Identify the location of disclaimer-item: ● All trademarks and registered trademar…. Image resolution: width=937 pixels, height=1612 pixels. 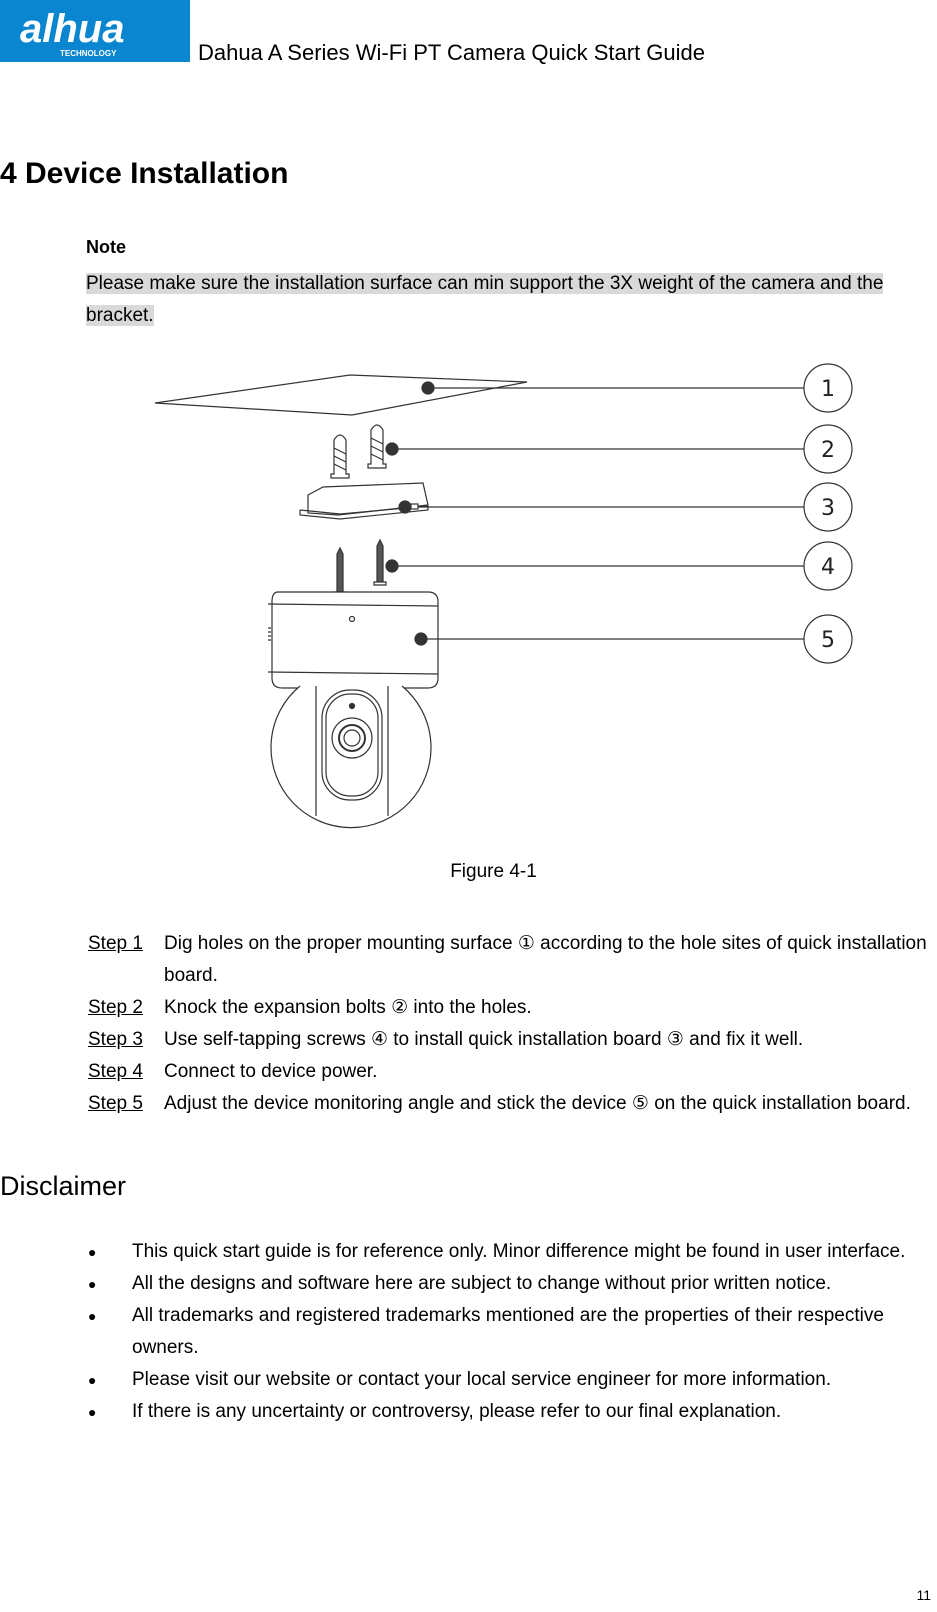
(511, 1332).